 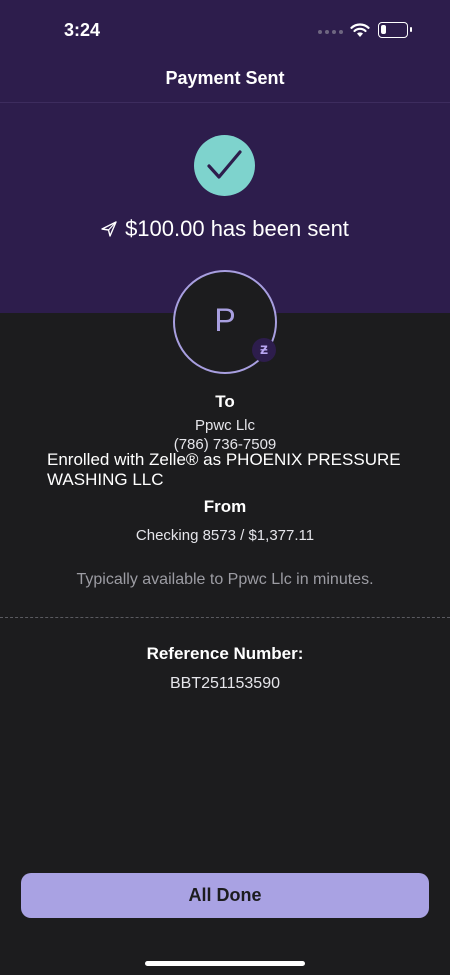 I want to click on sent-amount-message: $100.00 has been sent, so click(x=237, y=228).